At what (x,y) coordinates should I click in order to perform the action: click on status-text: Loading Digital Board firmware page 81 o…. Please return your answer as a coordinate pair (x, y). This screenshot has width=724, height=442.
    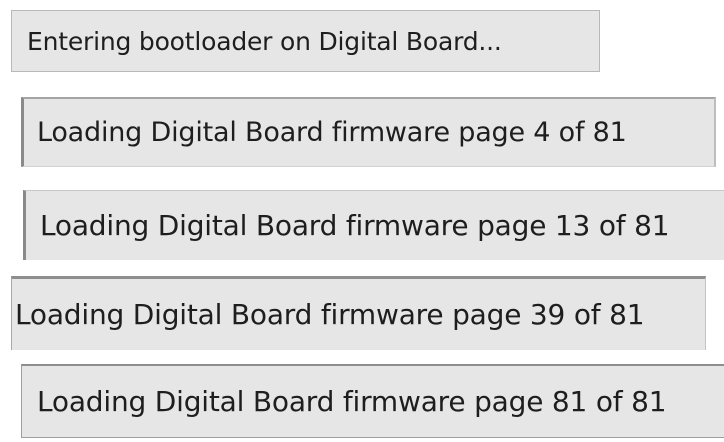
    Looking at the image, I should click on (352, 401).